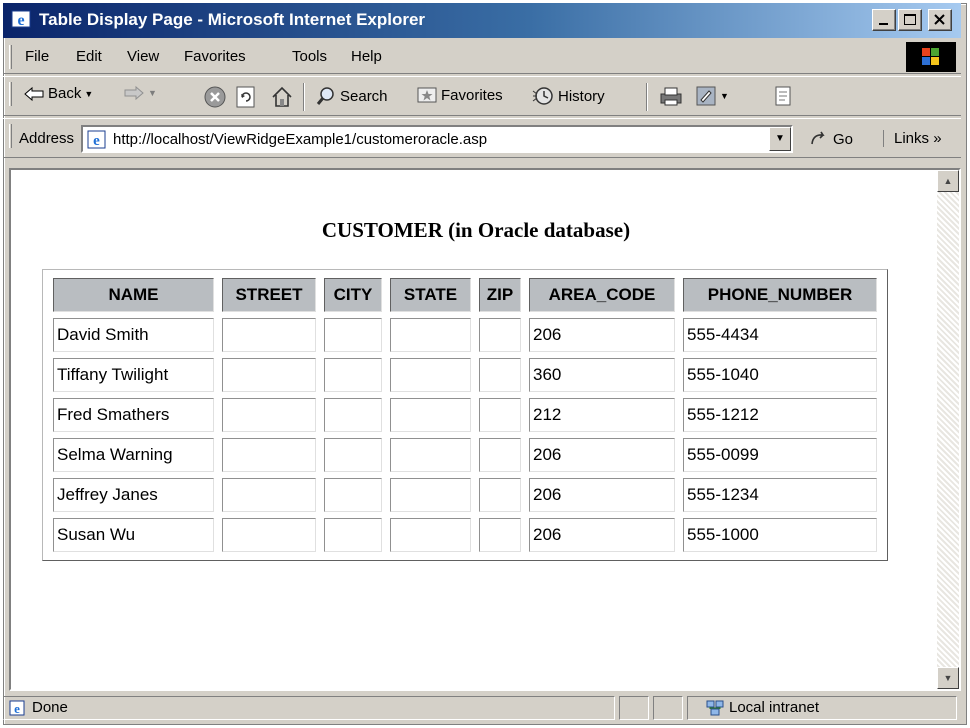  What do you see at coordinates (581, 96) in the screenshot?
I see `history-label: History` at bounding box center [581, 96].